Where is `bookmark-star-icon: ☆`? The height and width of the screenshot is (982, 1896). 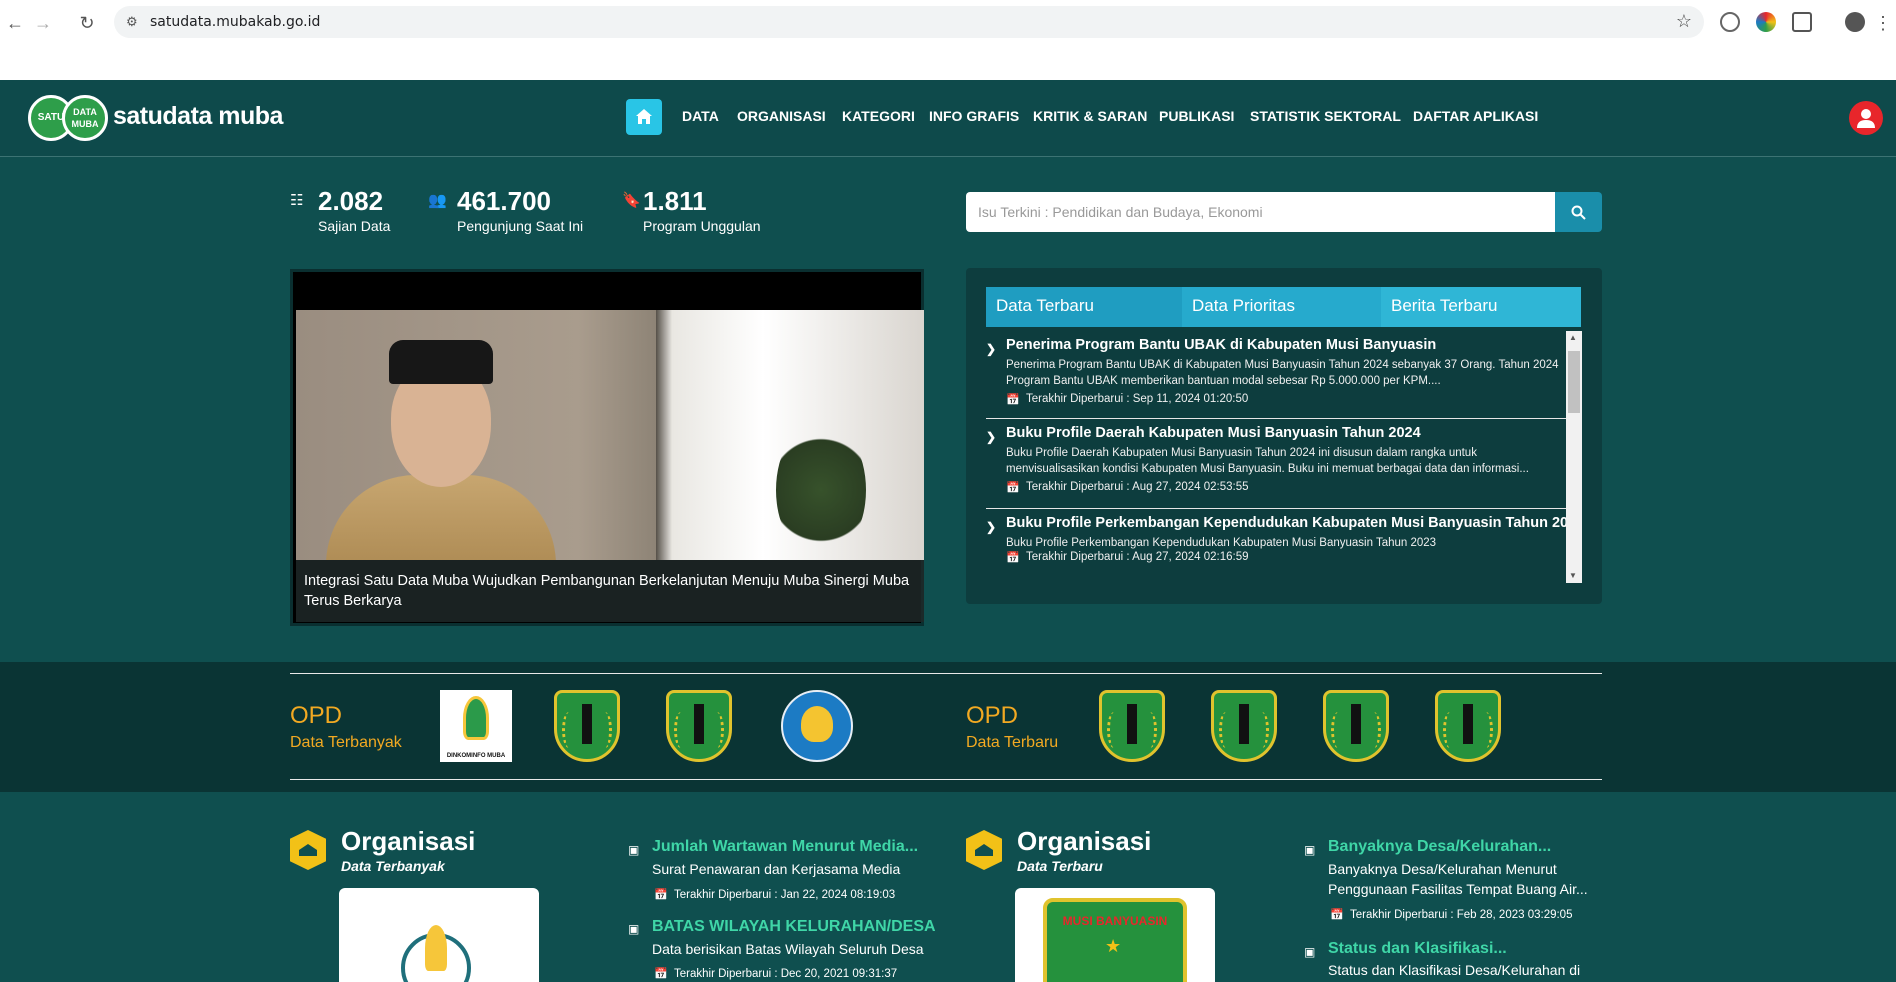
bookmark-star-icon: ☆ is located at coordinates (1684, 21).